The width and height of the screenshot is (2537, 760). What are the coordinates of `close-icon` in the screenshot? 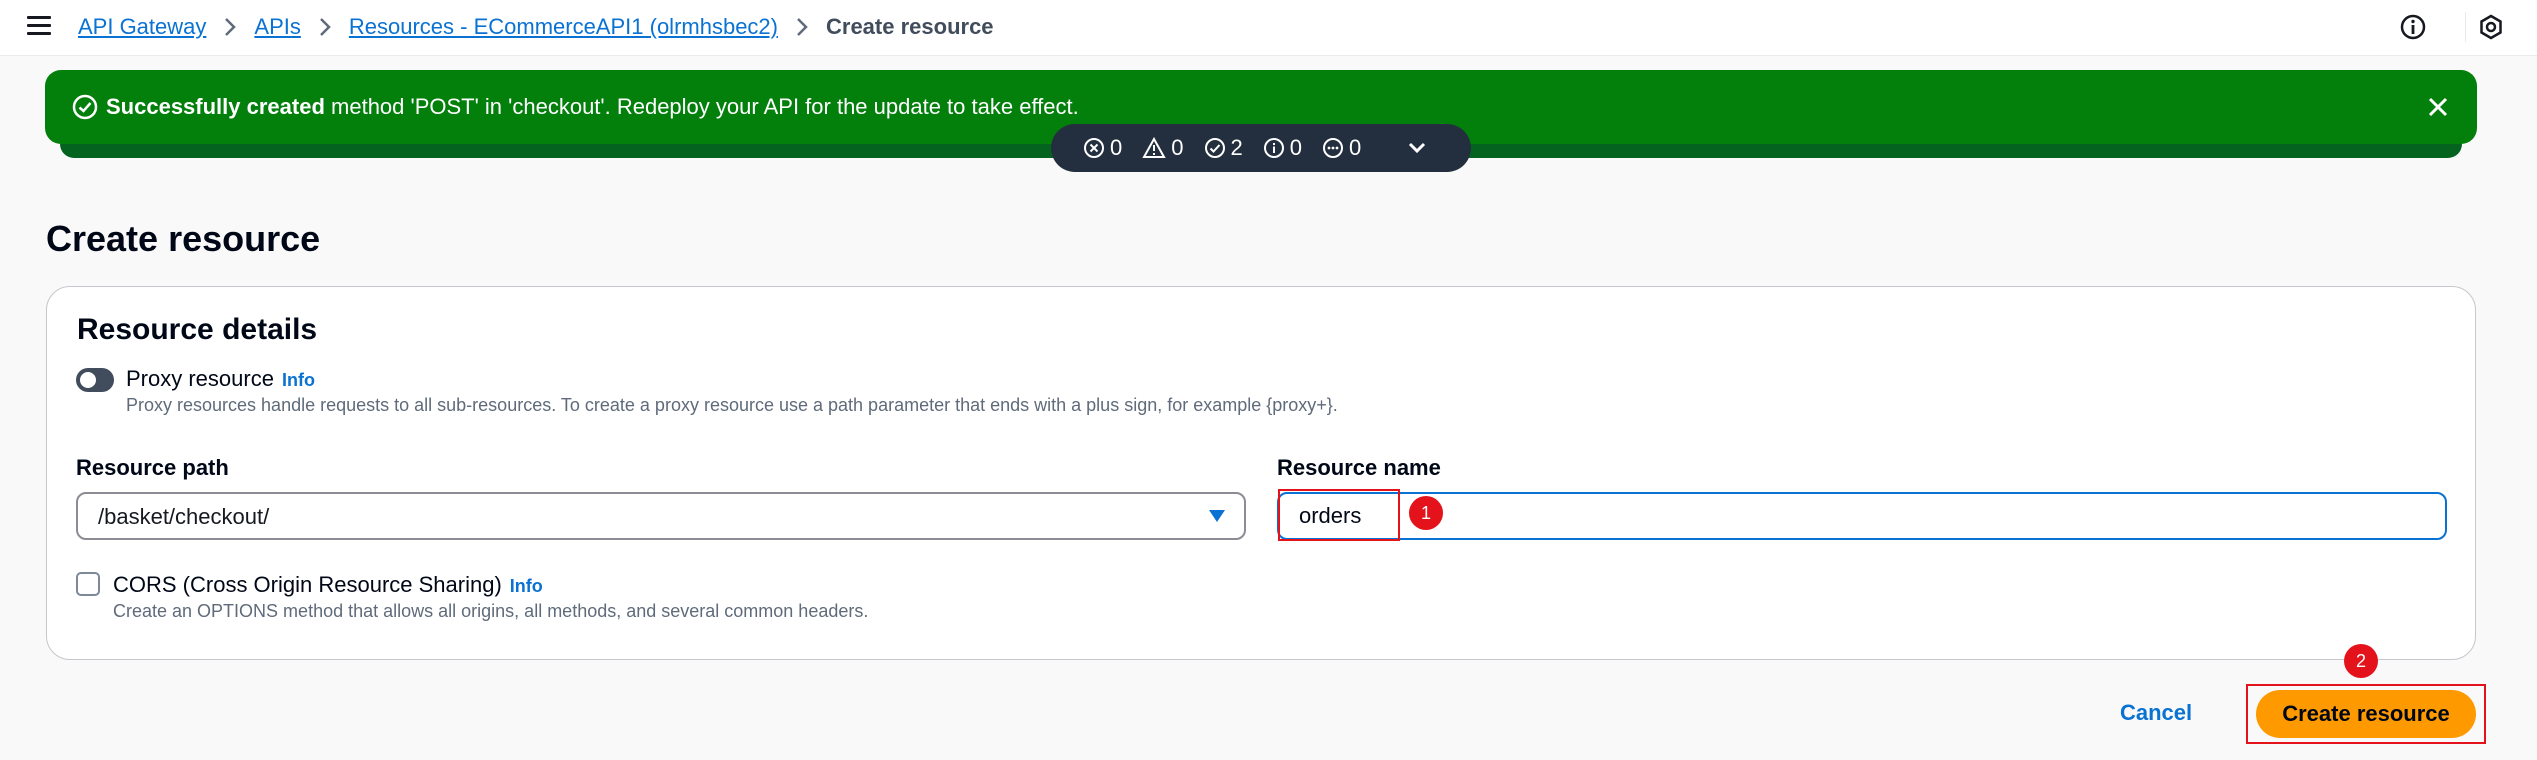 It's located at (2438, 107).